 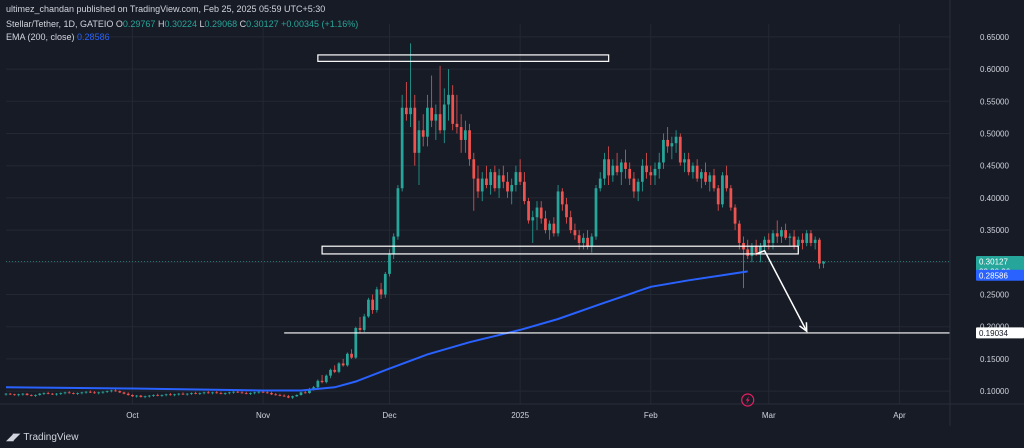 I want to click on y-tick-label: 0.45000, so click(x=994, y=166).